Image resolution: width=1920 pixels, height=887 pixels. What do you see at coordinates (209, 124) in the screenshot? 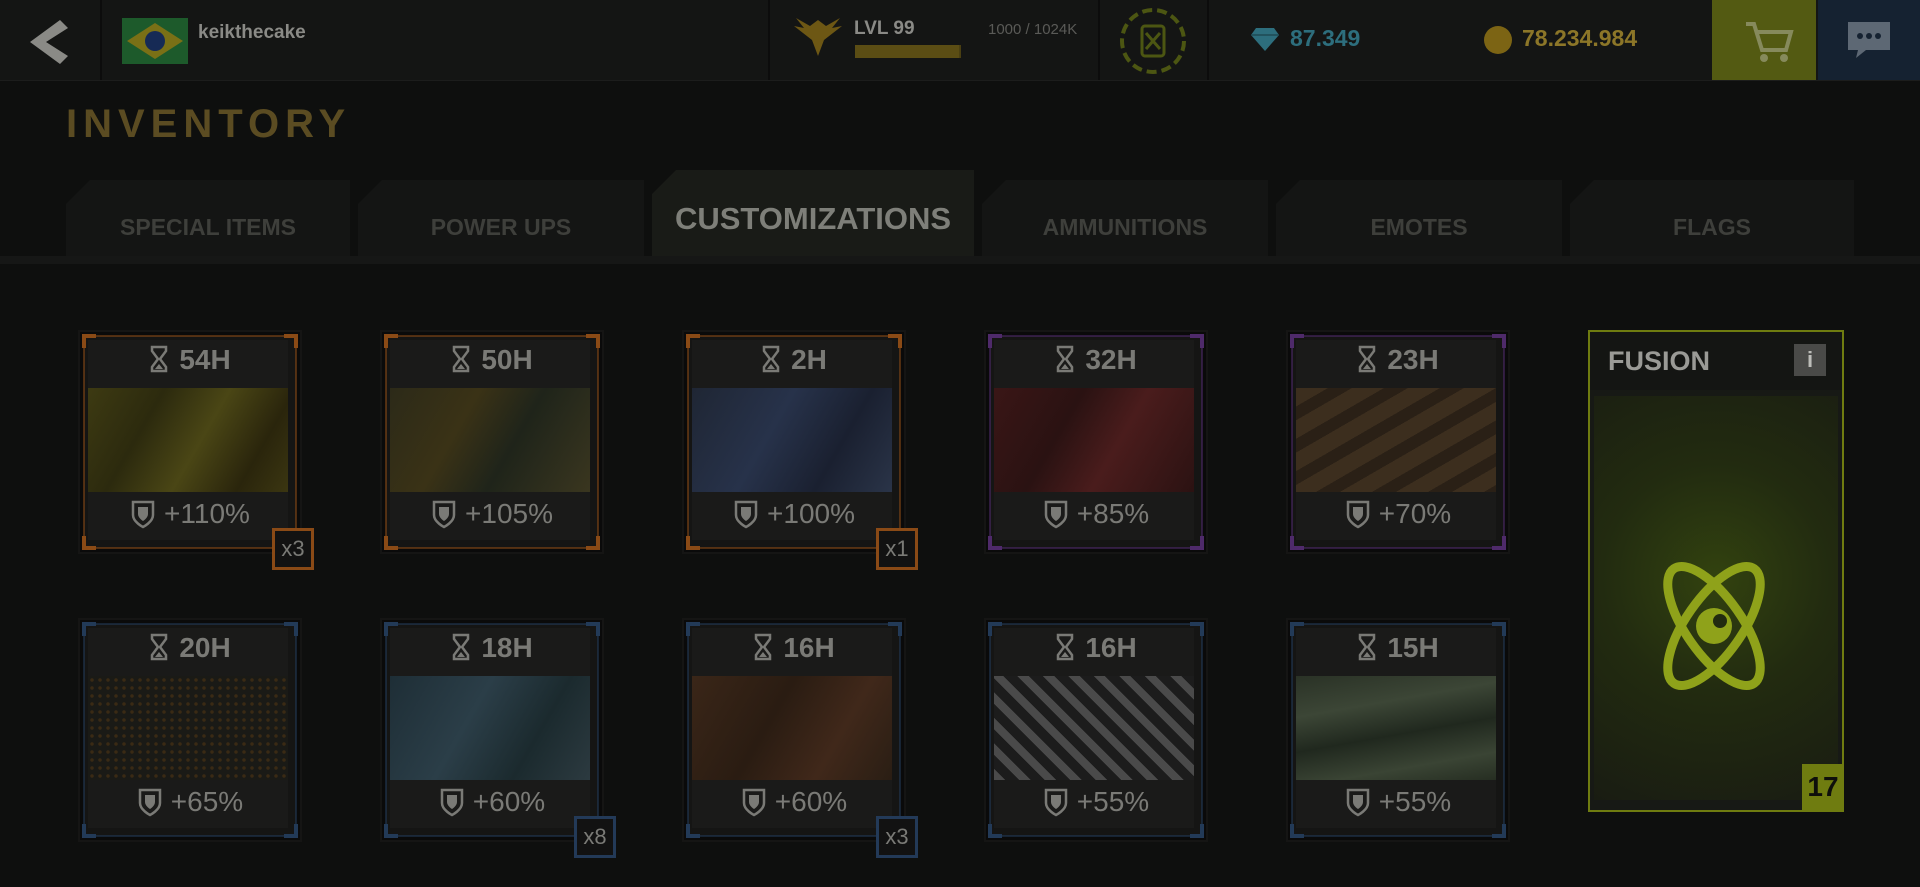
I see `page-title: INVENTORY` at bounding box center [209, 124].